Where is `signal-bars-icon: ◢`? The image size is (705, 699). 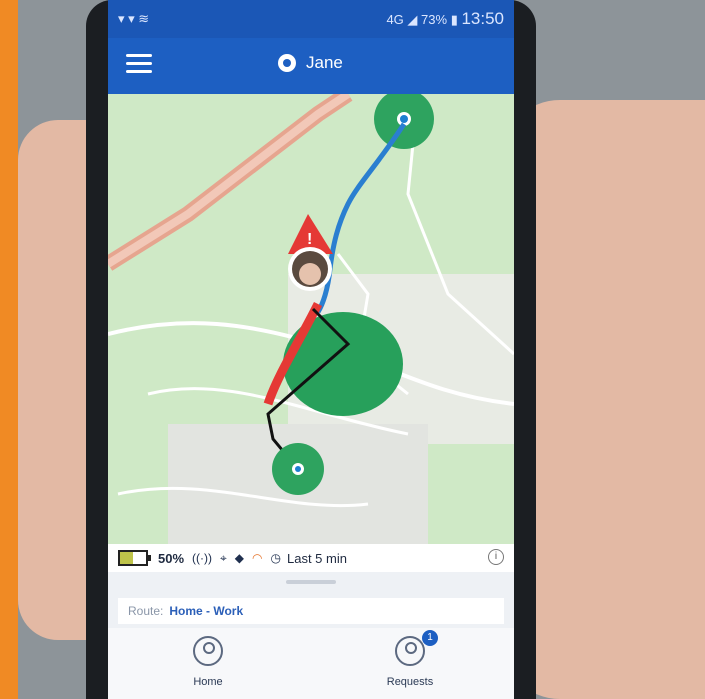
signal-bars-icon: ◢ is located at coordinates (414, 19).